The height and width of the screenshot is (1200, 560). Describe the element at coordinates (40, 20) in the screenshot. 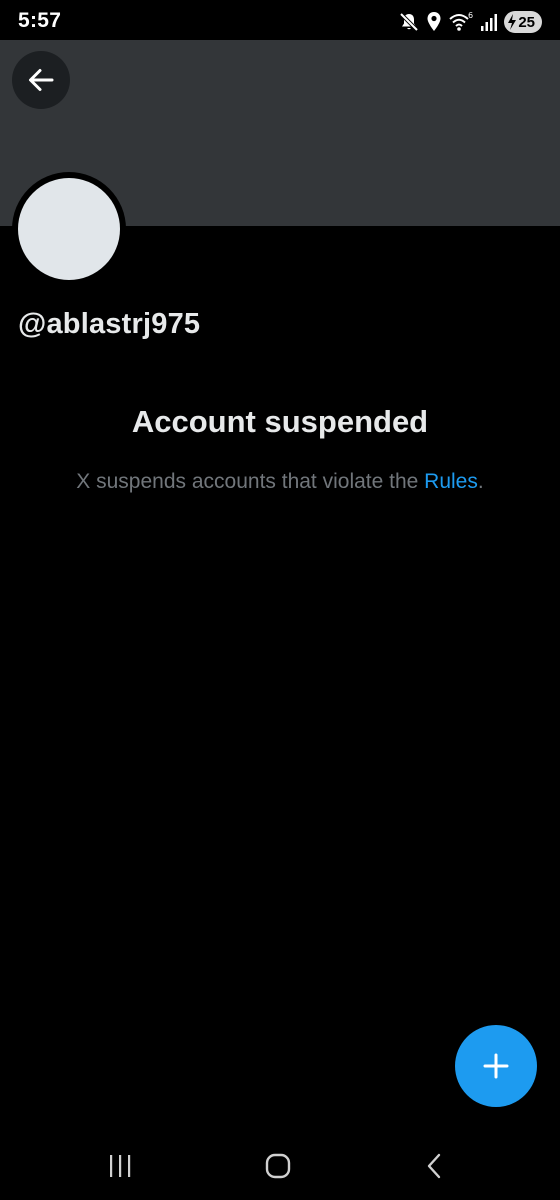

I see `status-time: 5:57` at that location.